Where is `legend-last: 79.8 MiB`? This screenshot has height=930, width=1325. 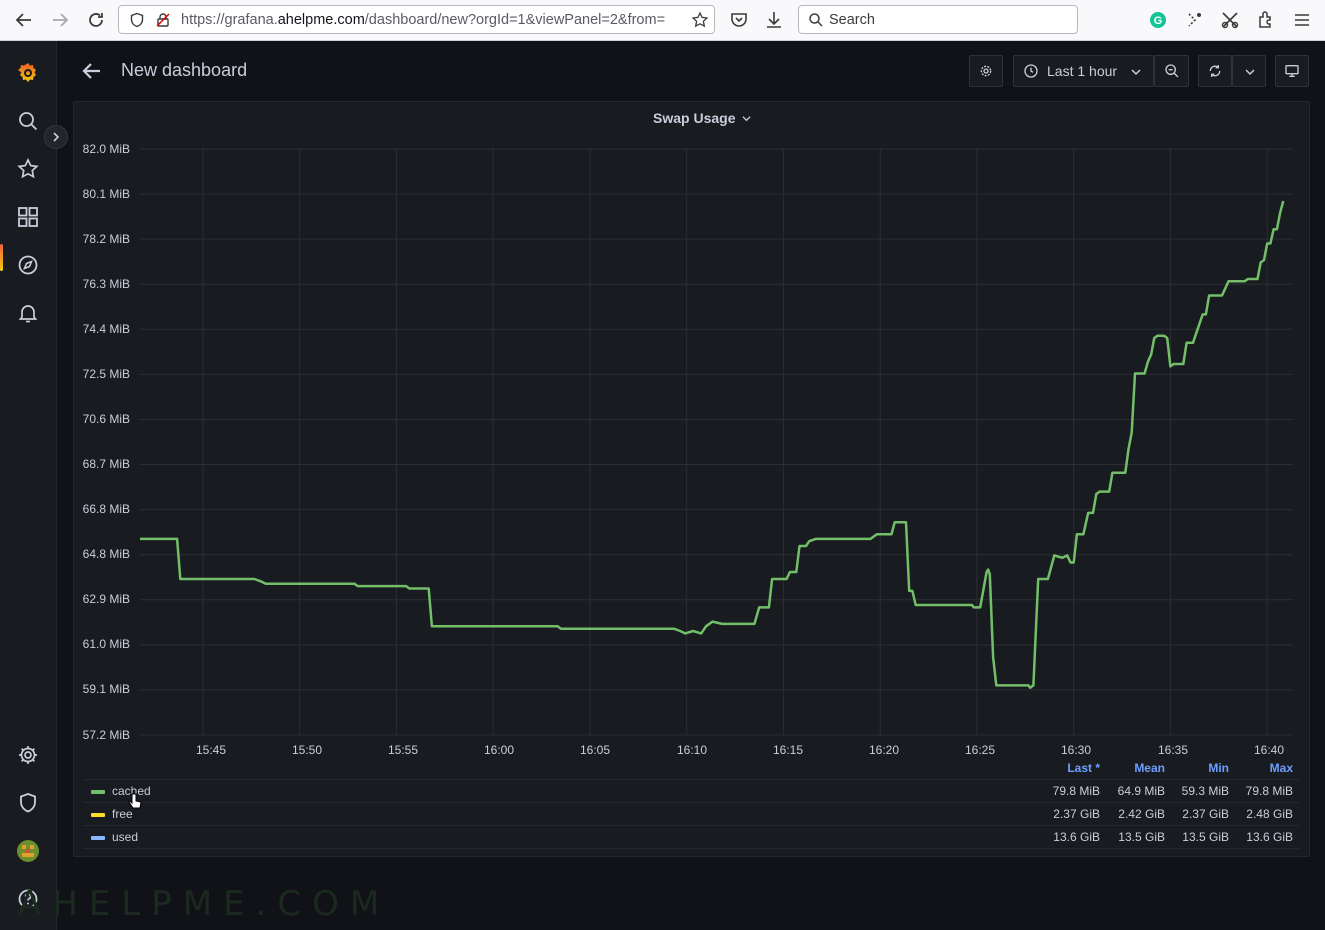 legend-last: 79.8 MiB is located at coordinates (1076, 791).